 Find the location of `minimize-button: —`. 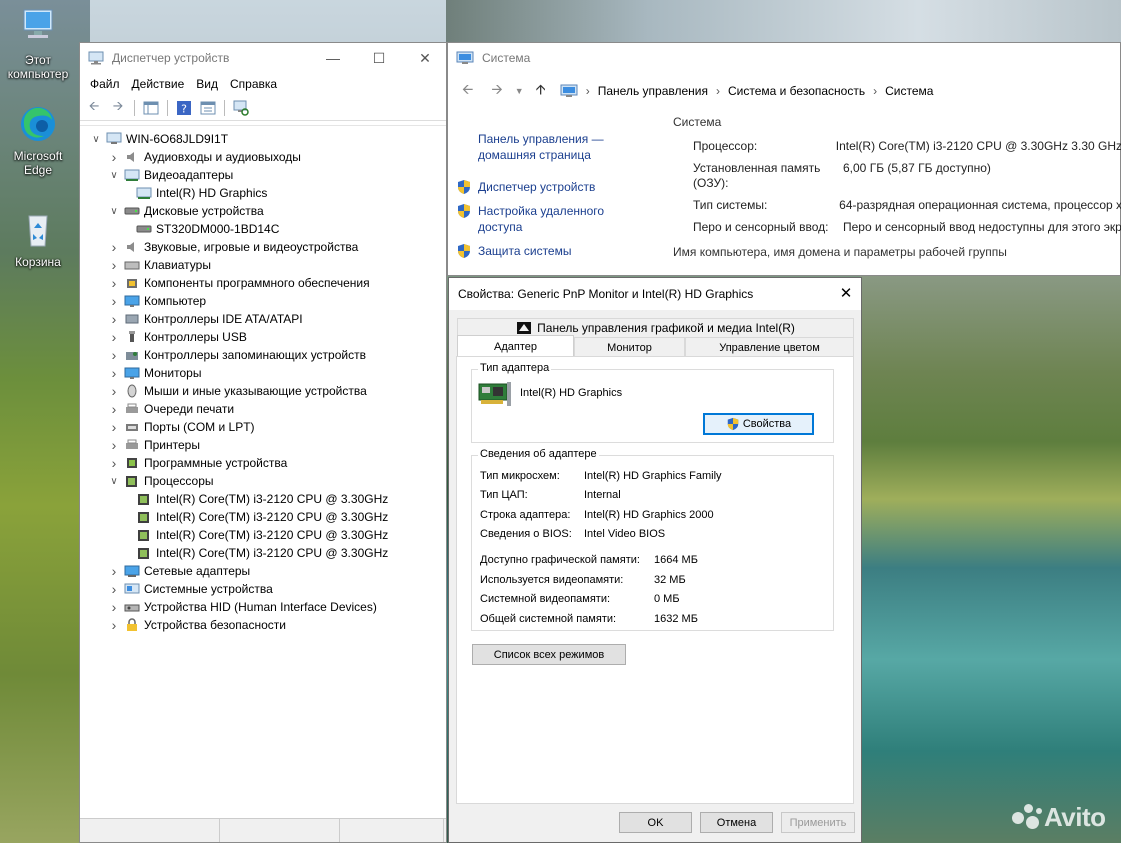

minimize-button: — is located at coordinates (333, 58).